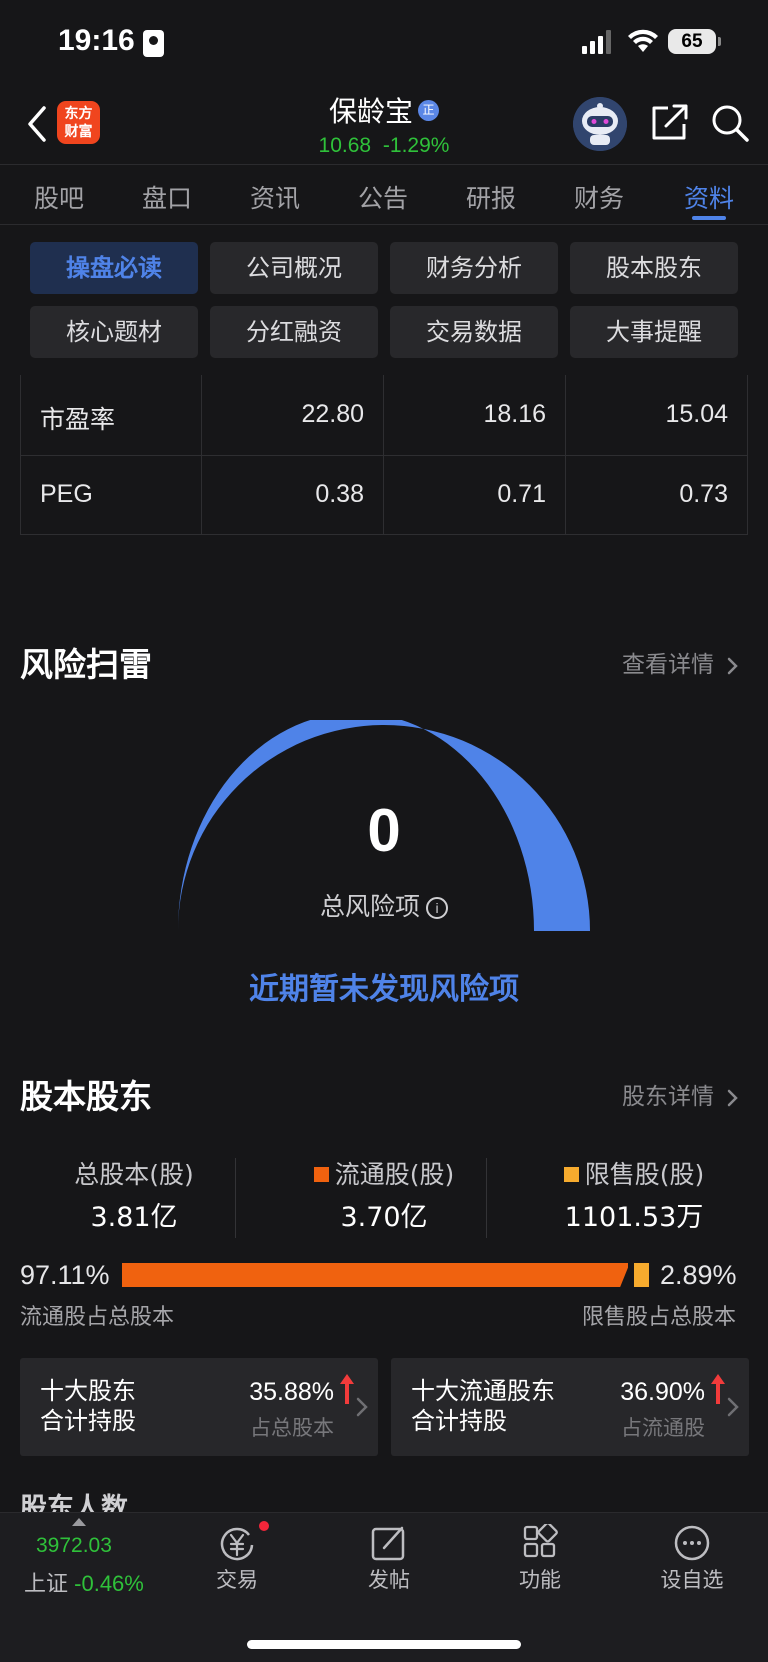 Image resolution: width=768 pixels, height=1662 pixels. Describe the element at coordinates (394, 1174) in the screenshot. I see `float-shares-label-text: 流通股(股)` at that location.